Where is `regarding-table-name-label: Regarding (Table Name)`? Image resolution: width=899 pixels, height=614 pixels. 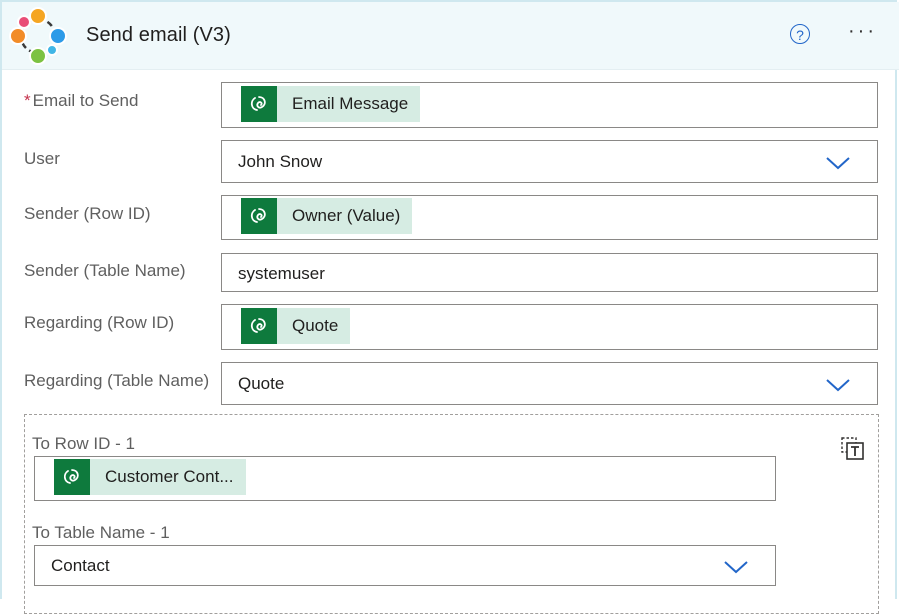
regarding-table-name-label: Regarding (Table Name) is located at coordinates (117, 380).